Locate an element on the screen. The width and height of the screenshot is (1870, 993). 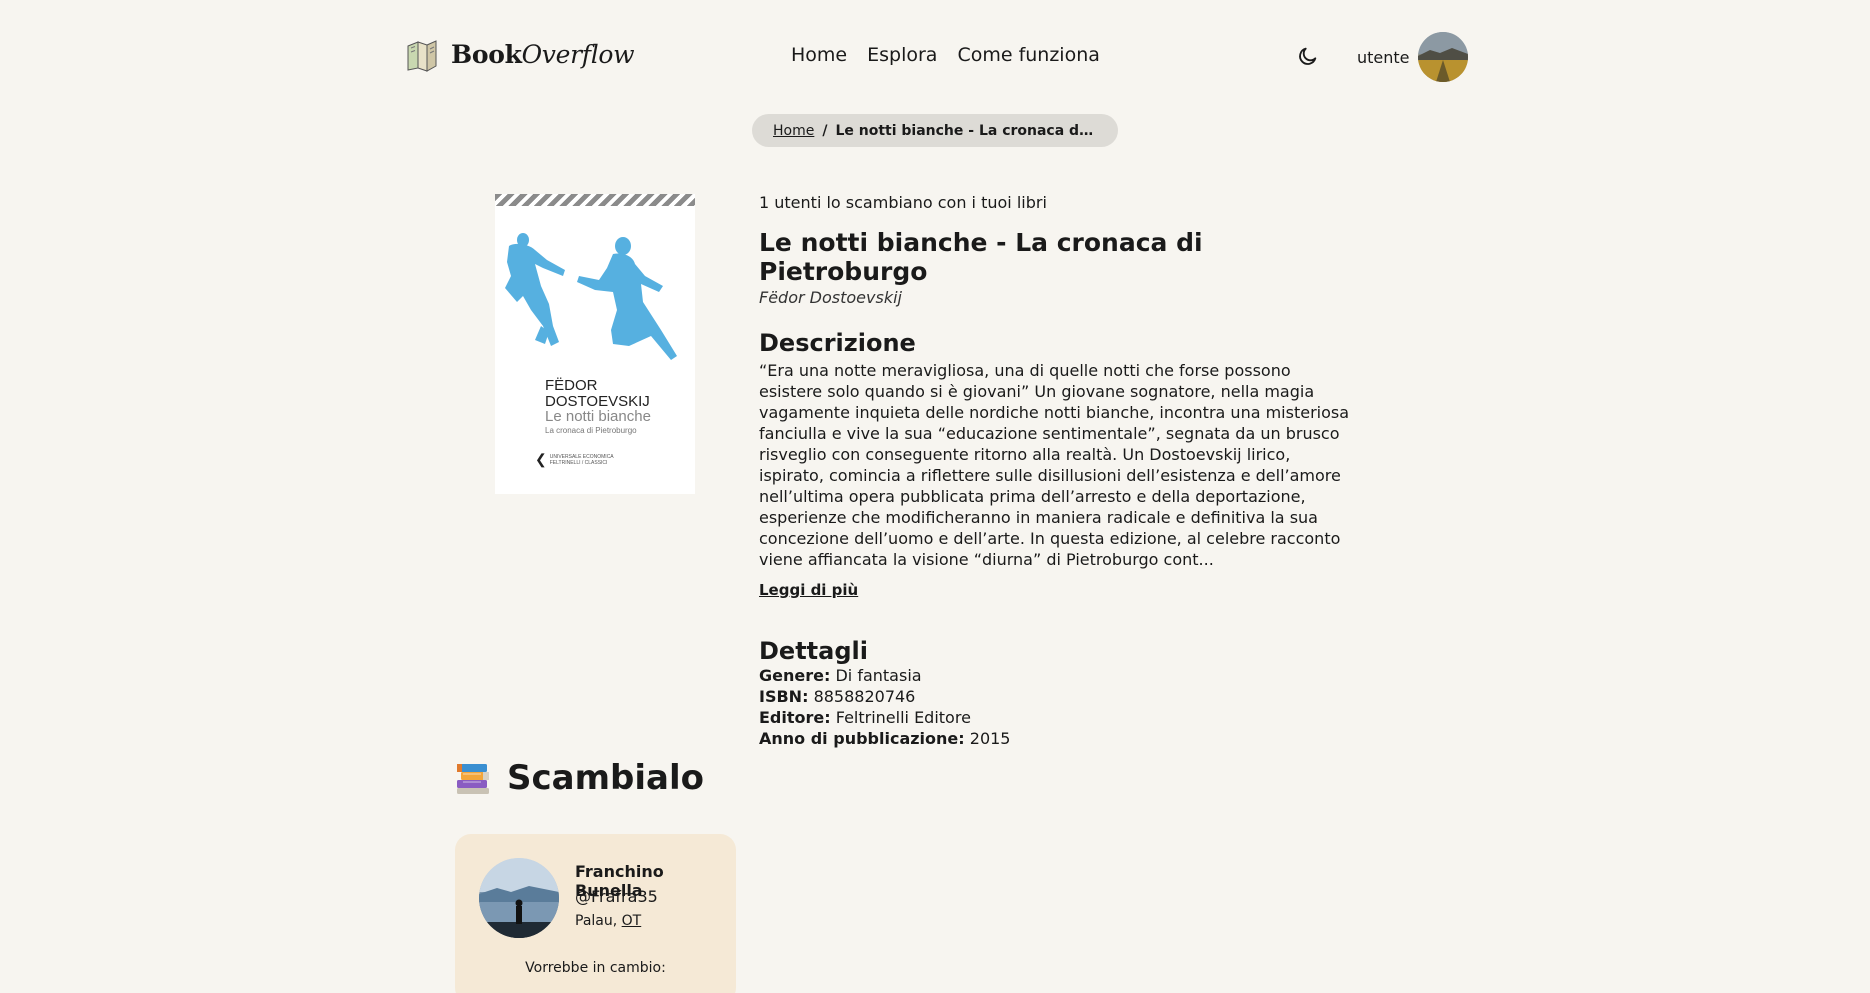
nav-come-funziona: Come funziona is located at coordinates (1028, 55).